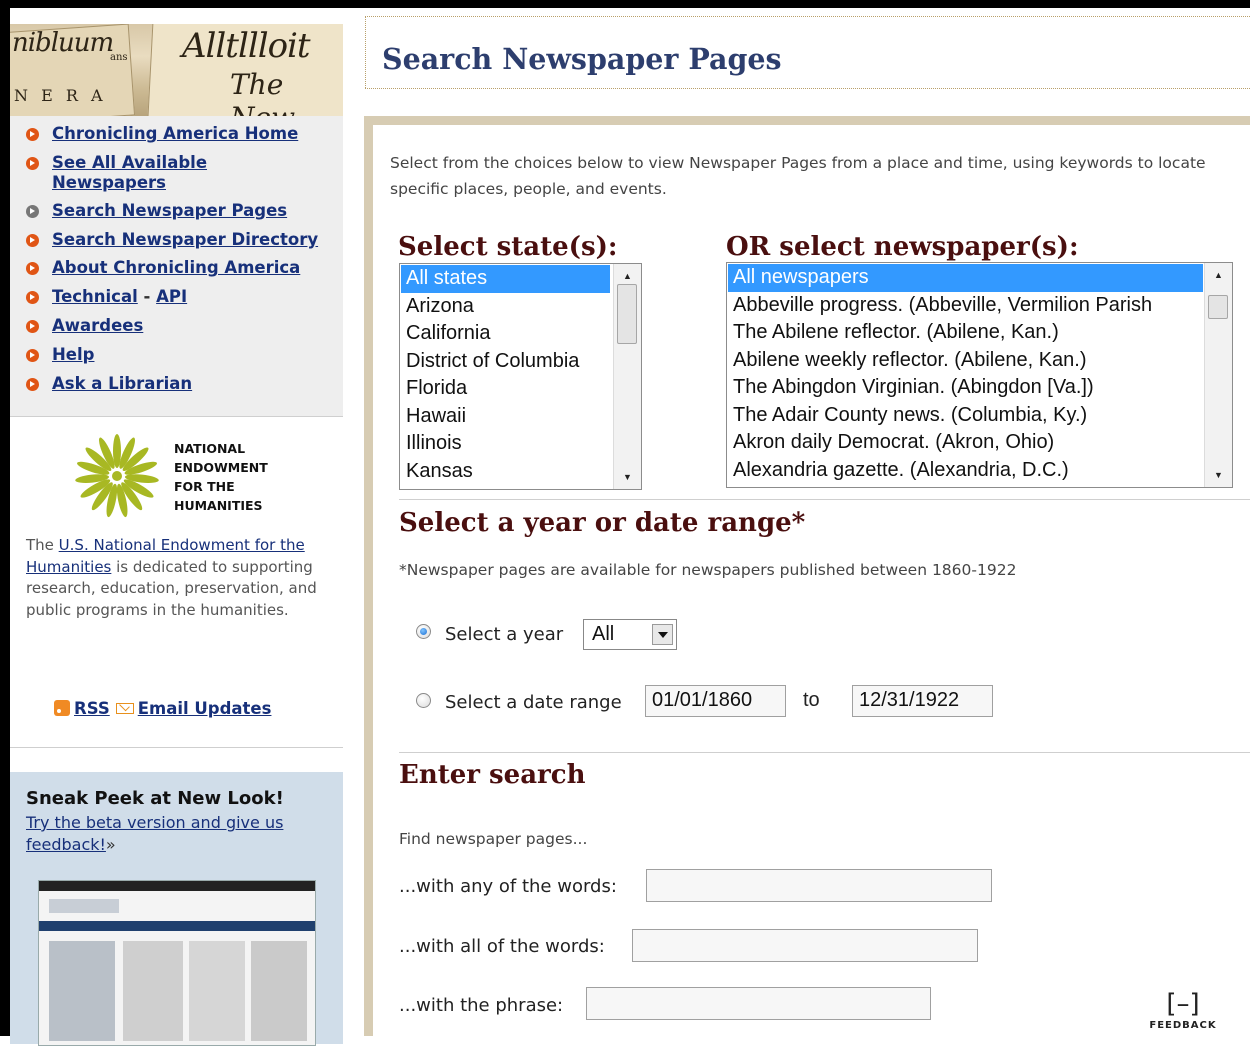 This screenshot has width=1250, height=1046. I want to click on nav-item-home: Chronicling America Home, so click(183, 134).